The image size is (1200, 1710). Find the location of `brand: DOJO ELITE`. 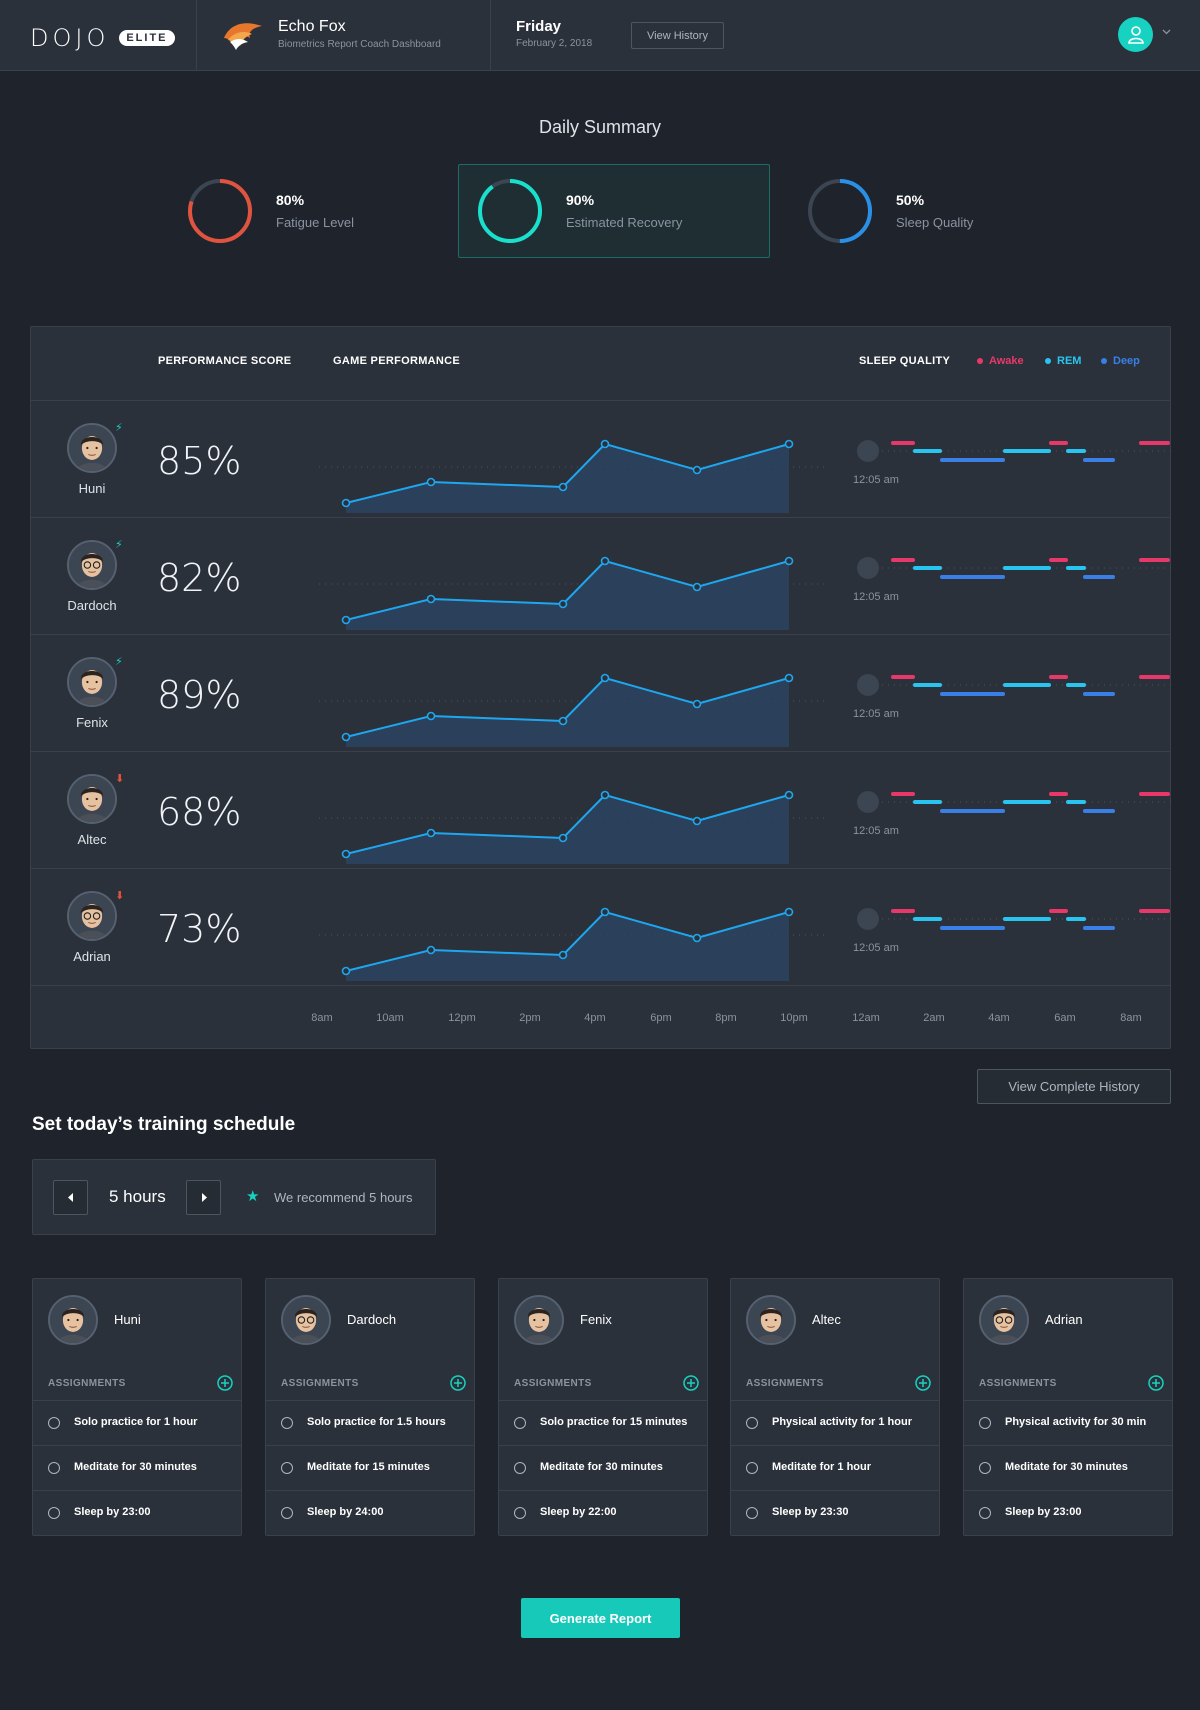

brand: DOJO ELITE is located at coordinates (102, 38).